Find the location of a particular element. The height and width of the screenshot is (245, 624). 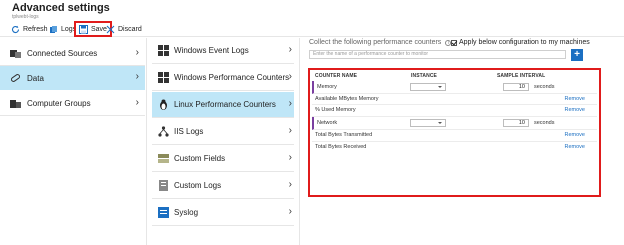

apply-config-checkbox: Apply below configuration to my machines is located at coordinates (520, 42).